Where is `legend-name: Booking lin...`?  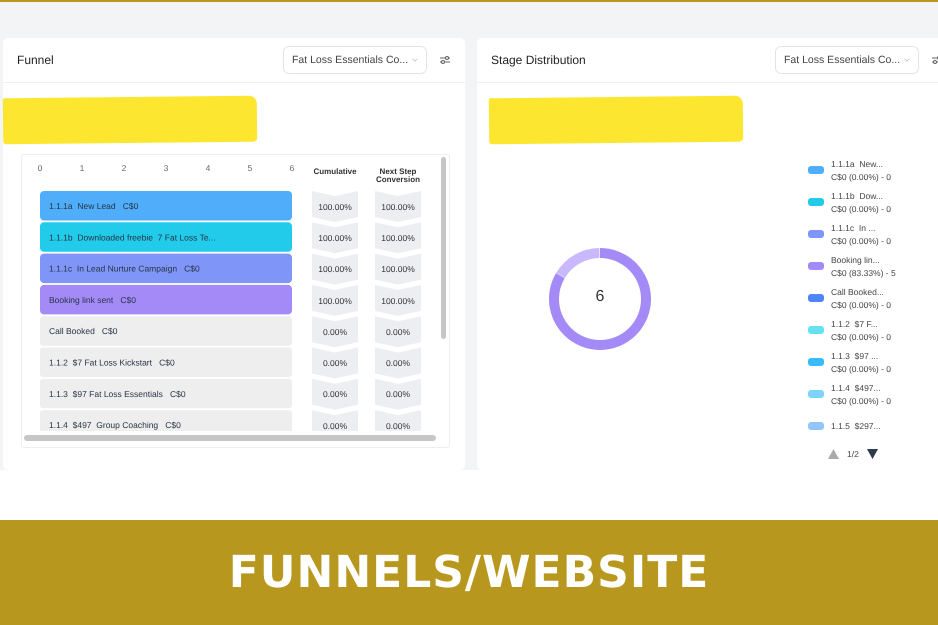 legend-name: Booking lin... is located at coordinates (856, 259).